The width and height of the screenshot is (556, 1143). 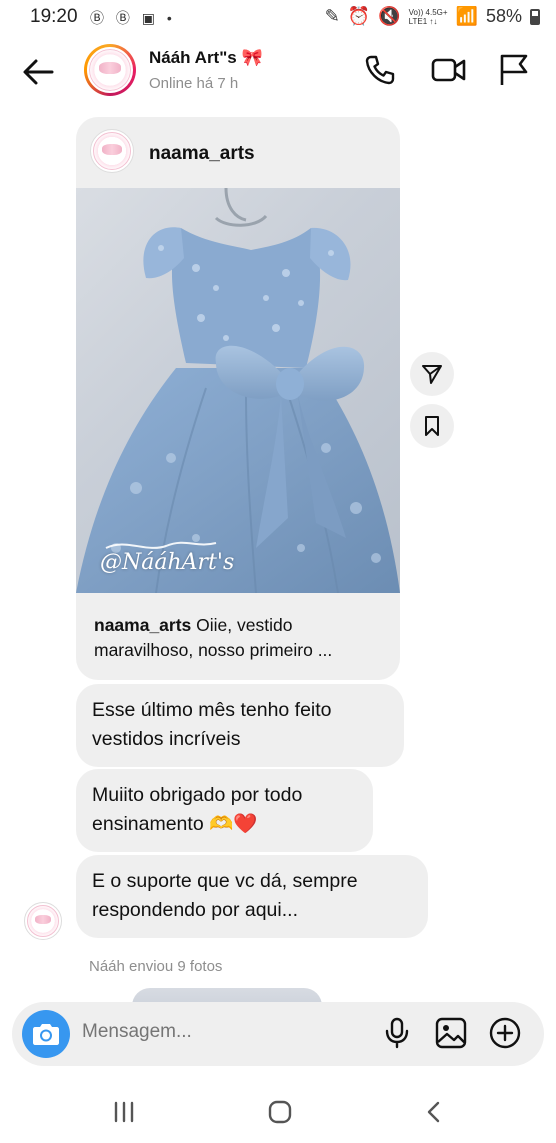 What do you see at coordinates (359, 16) in the screenshot?
I see `alarm-icon: ⏰` at bounding box center [359, 16].